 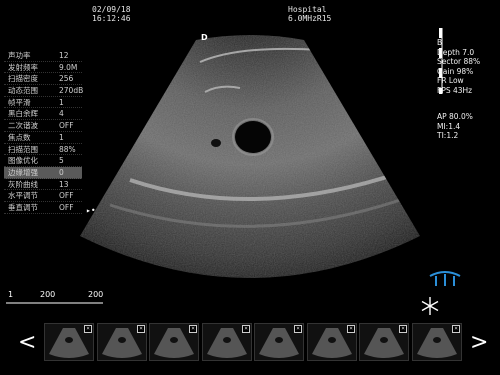 I want to click on param-row: 图像优化 5, so click(x=43, y=161).